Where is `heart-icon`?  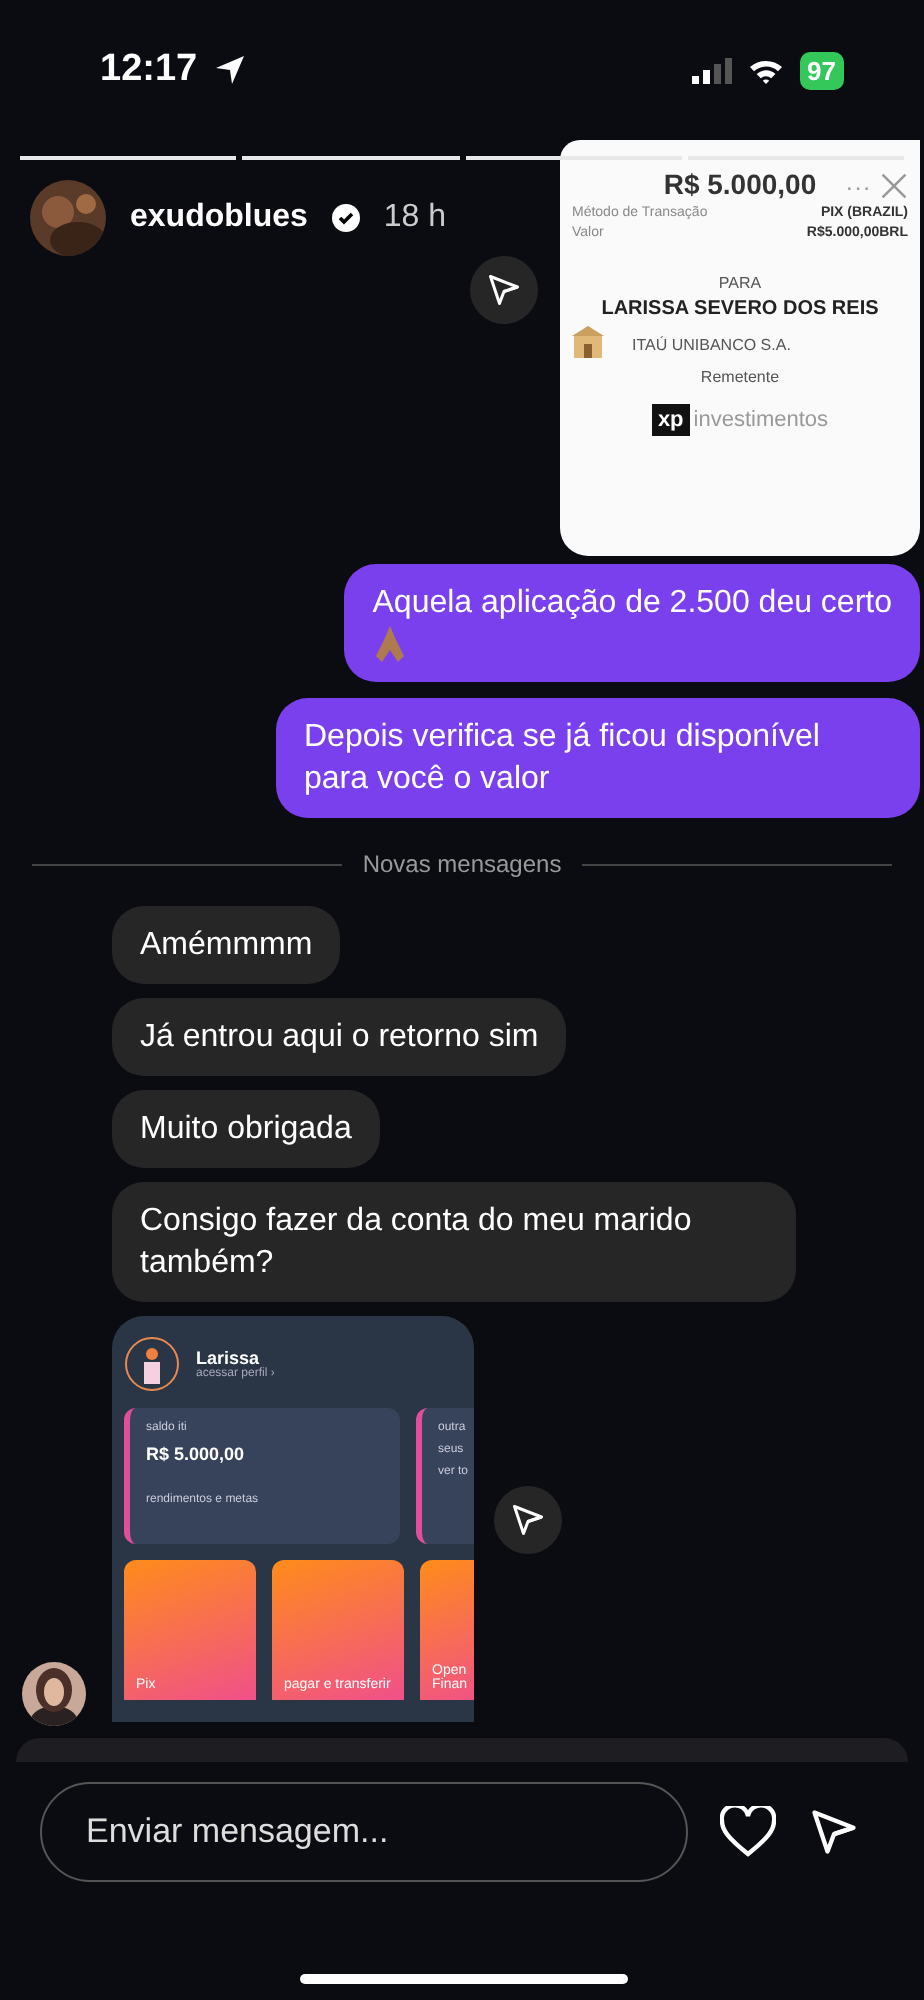 heart-icon is located at coordinates (748, 1832).